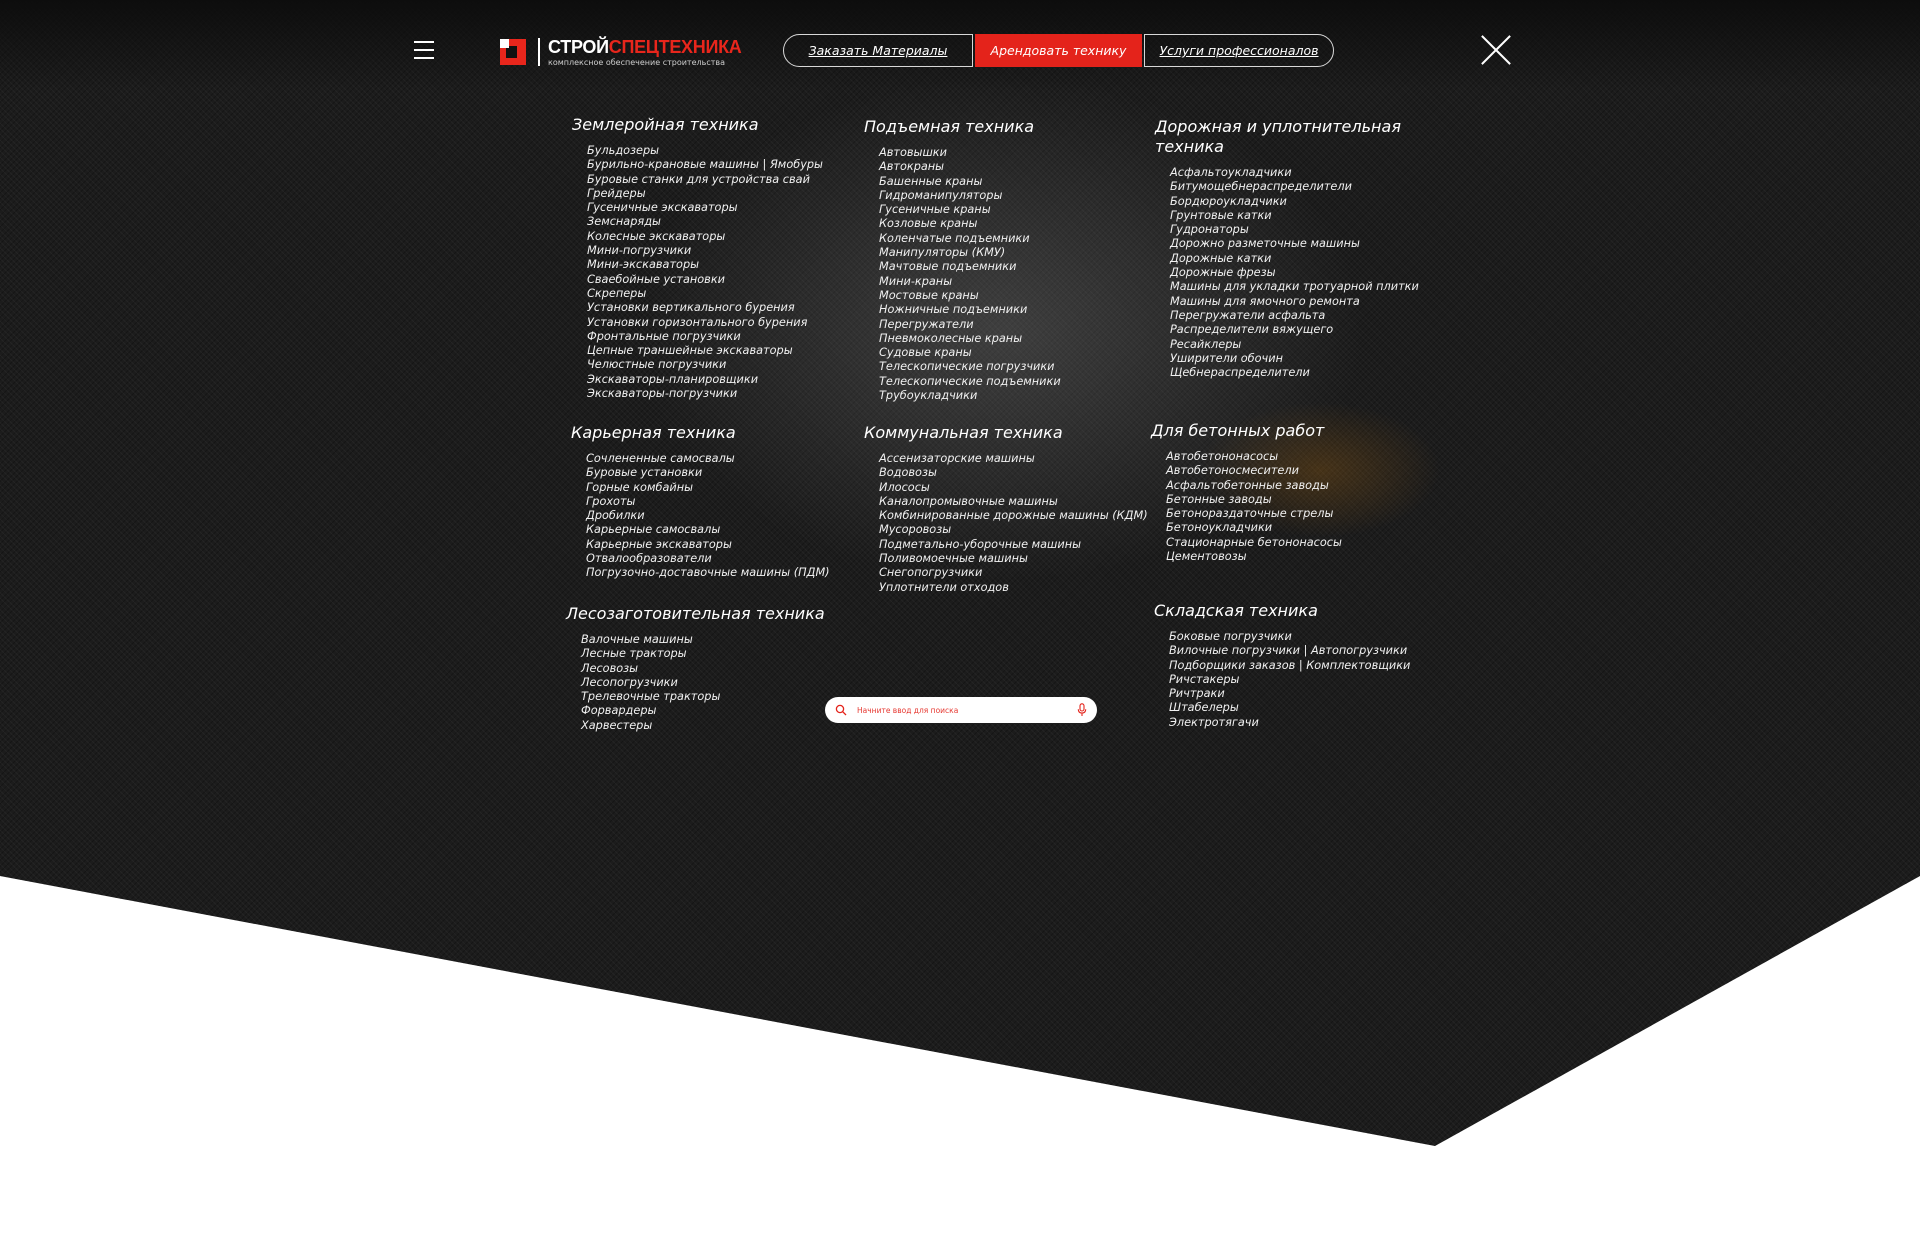  Describe the element at coordinates (1254, 514) in the screenshot. I see `category-item: Бетонораздаточные стрелы` at that location.